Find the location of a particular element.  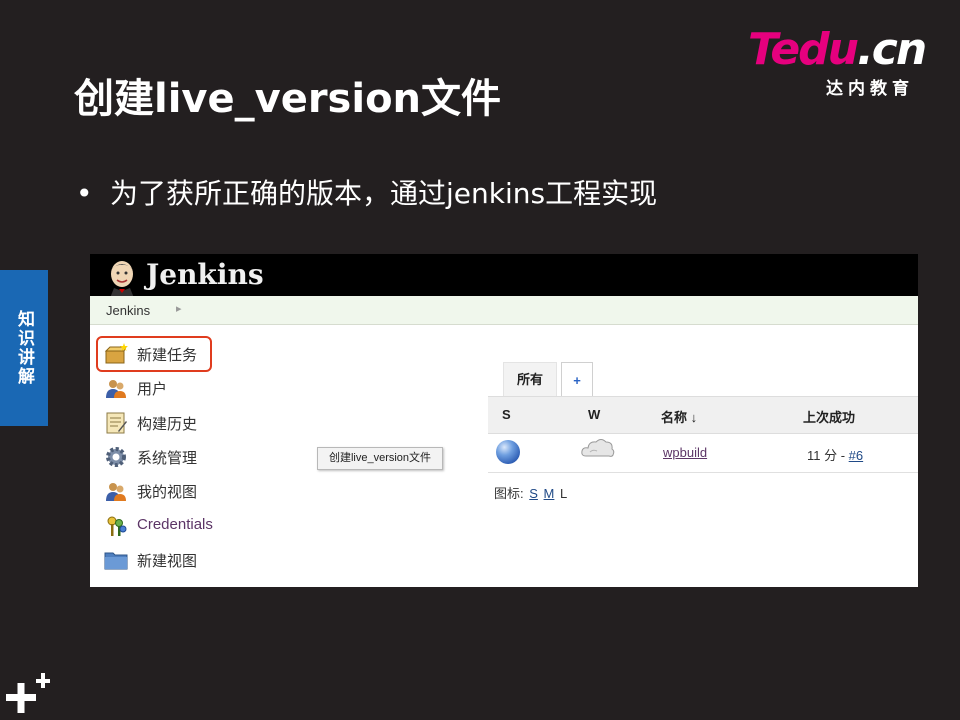

bullet-point: • 为了获所正确的版本，通过jenkins工程实现 is located at coordinates (366, 192).